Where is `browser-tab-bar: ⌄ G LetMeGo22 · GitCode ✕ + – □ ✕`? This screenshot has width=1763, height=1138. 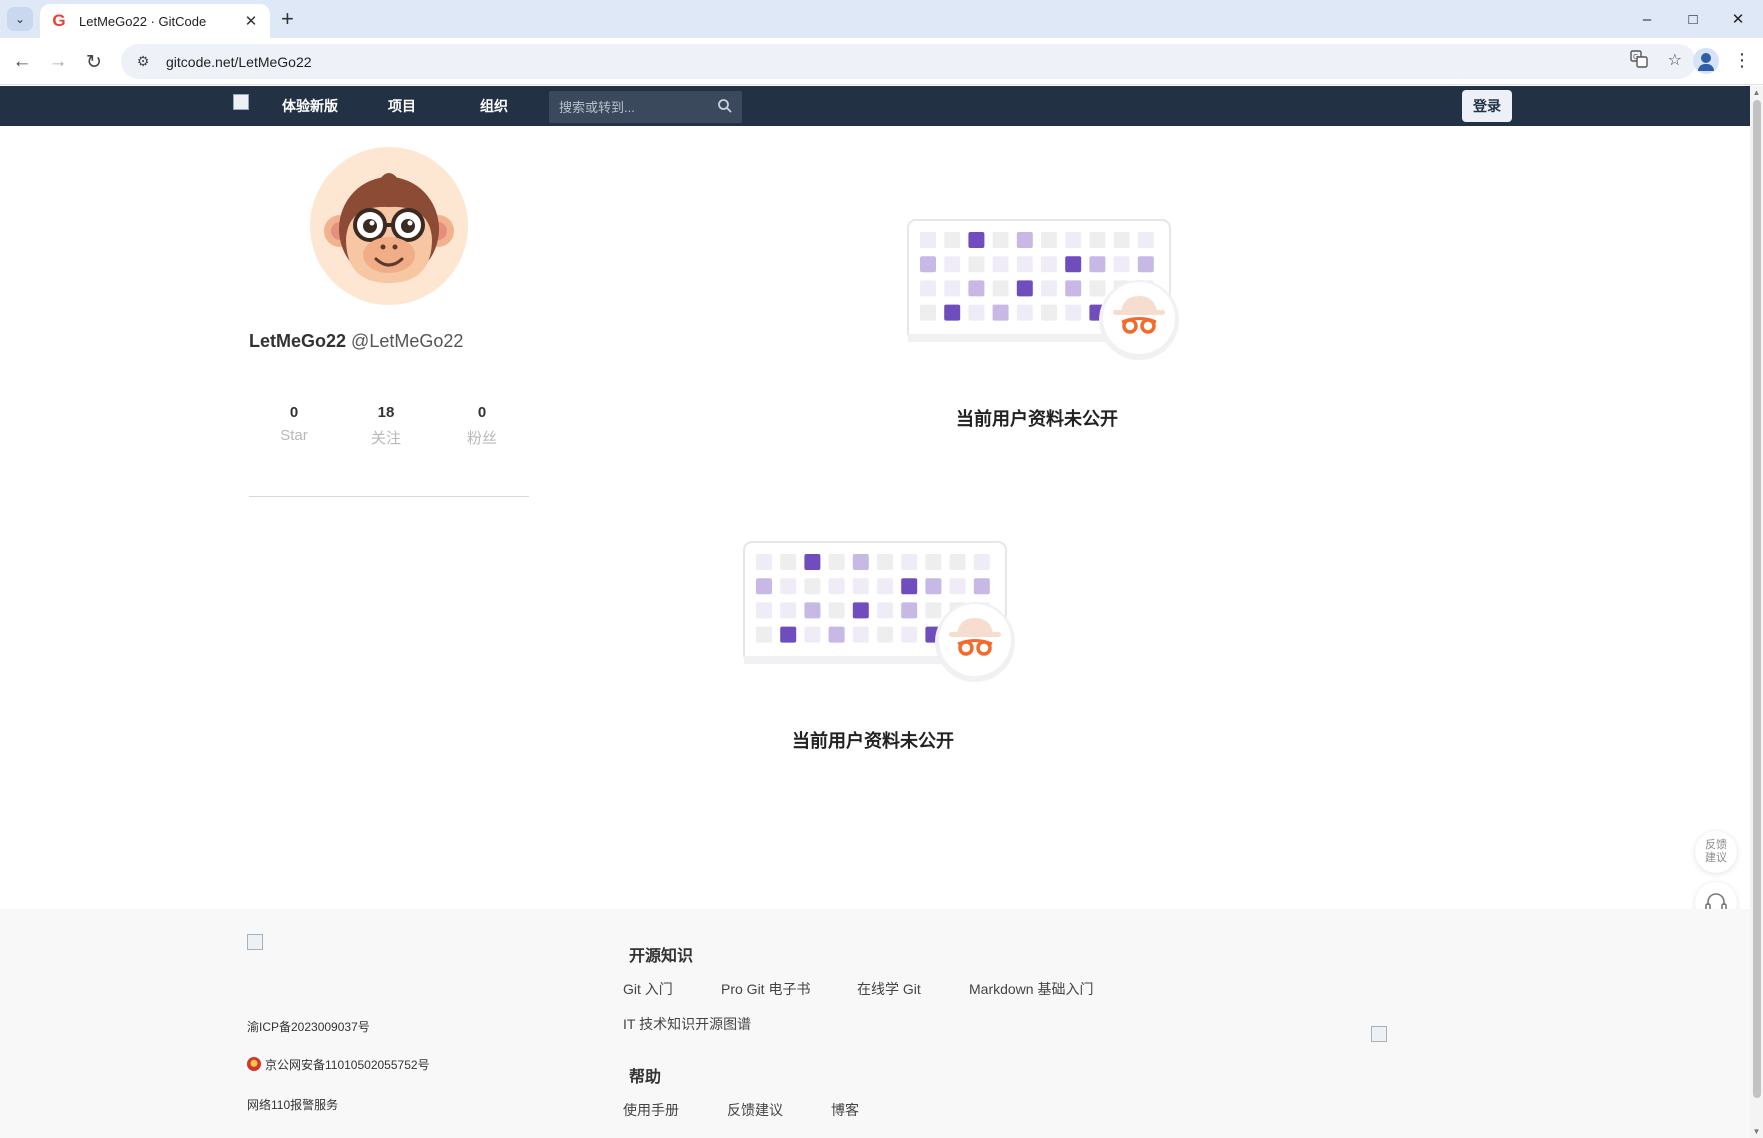 browser-tab-bar: ⌄ G LetMeGo22 · GitCode ✕ + – □ ✕ is located at coordinates (881, 19).